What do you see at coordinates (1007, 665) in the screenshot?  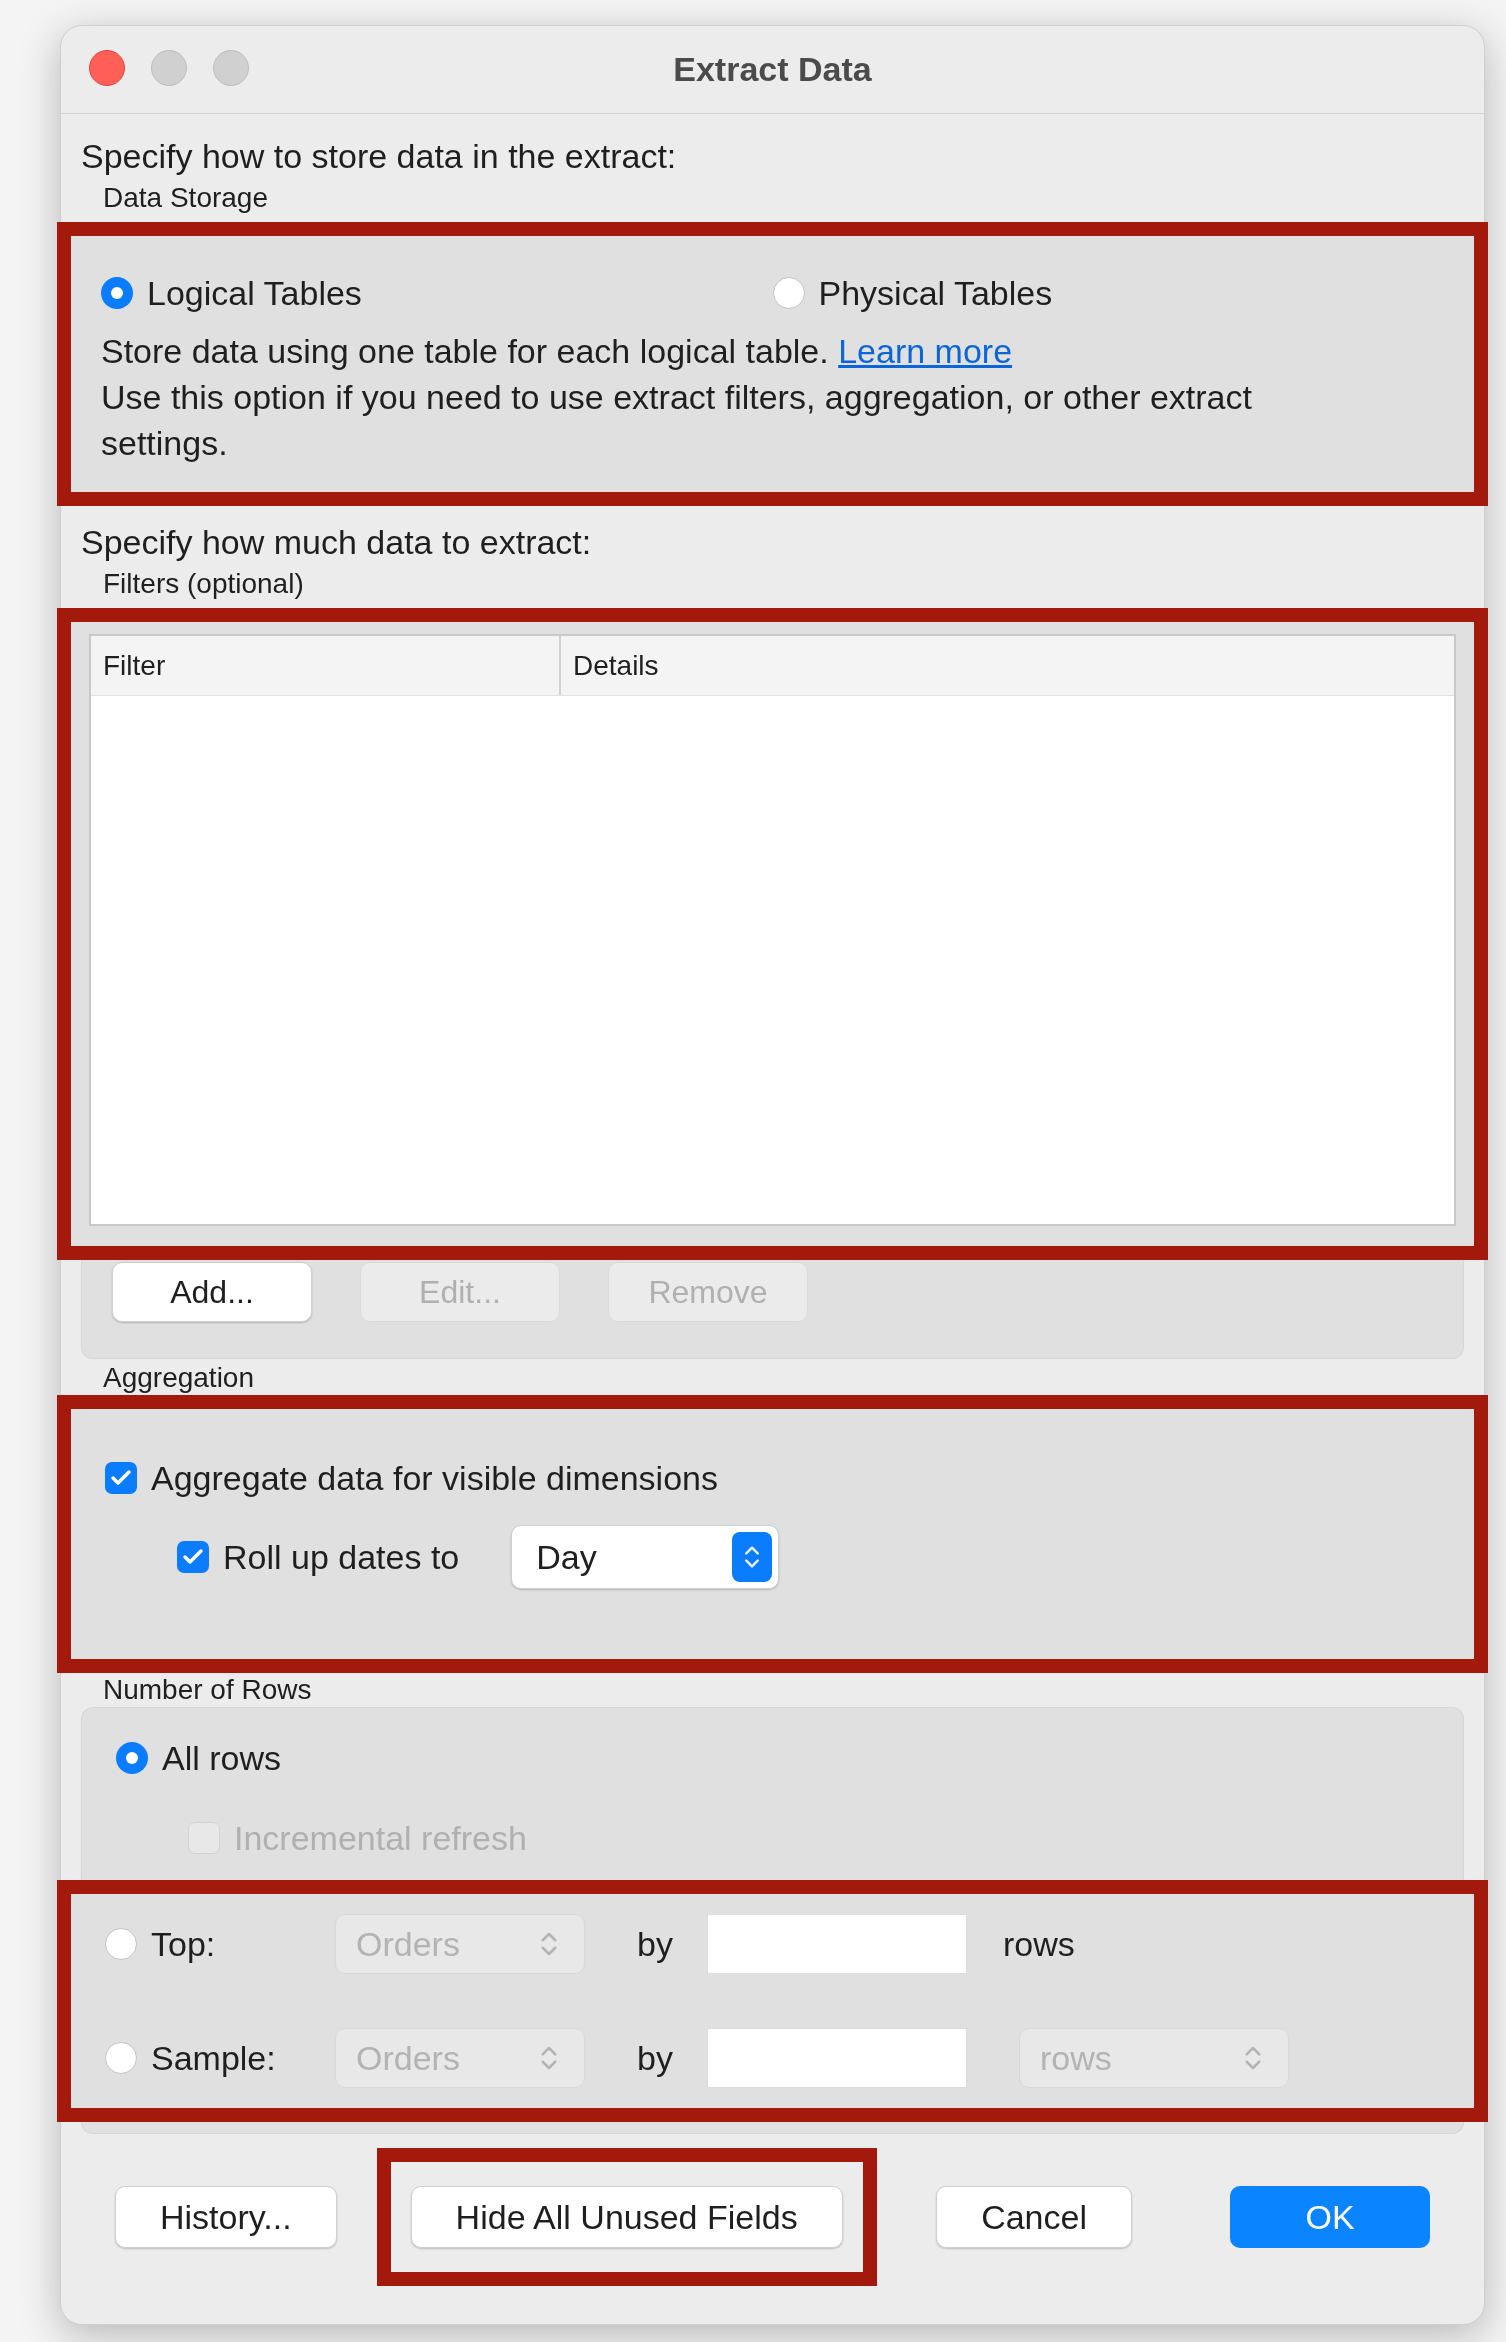 I see `column-header: Details` at bounding box center [1007, 665].